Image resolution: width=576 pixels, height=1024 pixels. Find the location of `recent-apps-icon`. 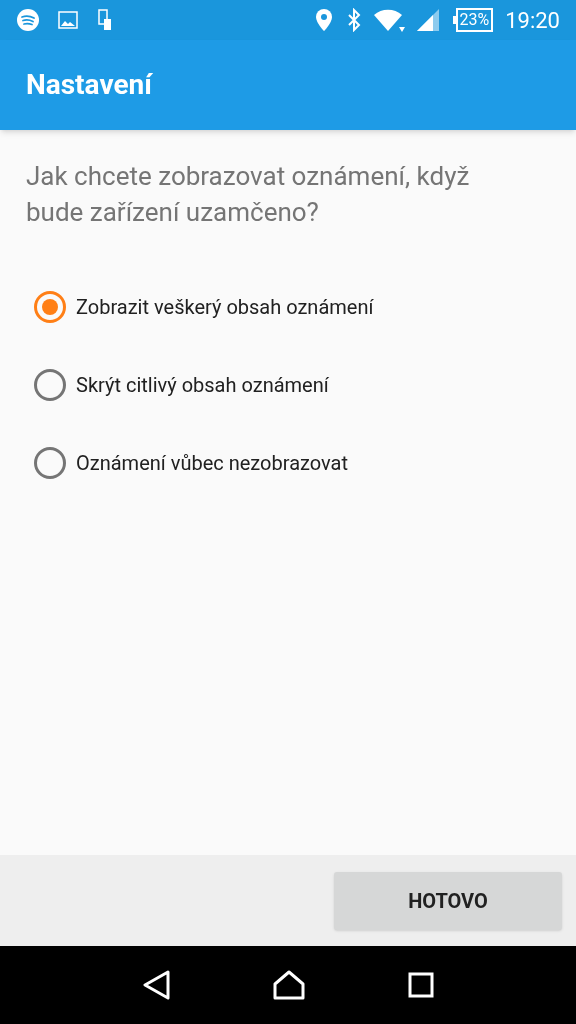

recent-apps-icon is located at coordinates (421, 985).